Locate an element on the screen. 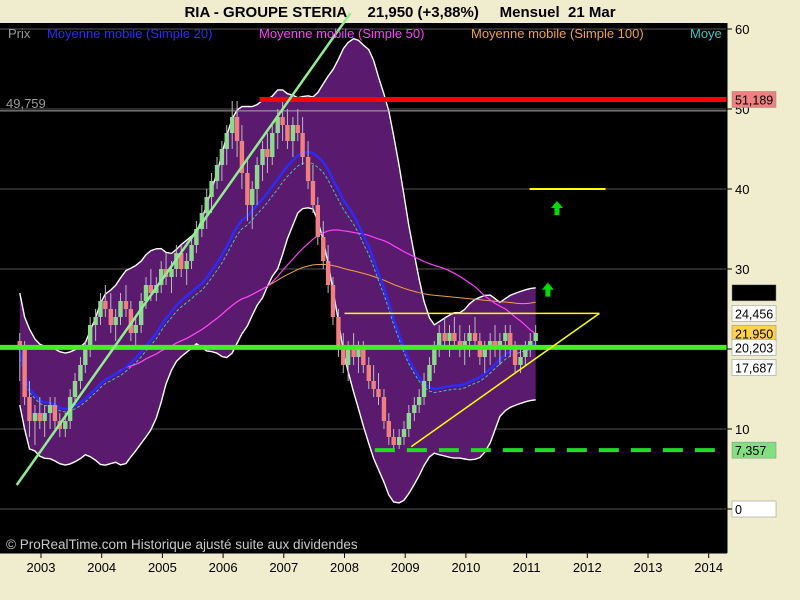 Image resolution: width=800 pixels, height=600 pixels. x-tick-label: 2004 is located at coordinates (101, 567).